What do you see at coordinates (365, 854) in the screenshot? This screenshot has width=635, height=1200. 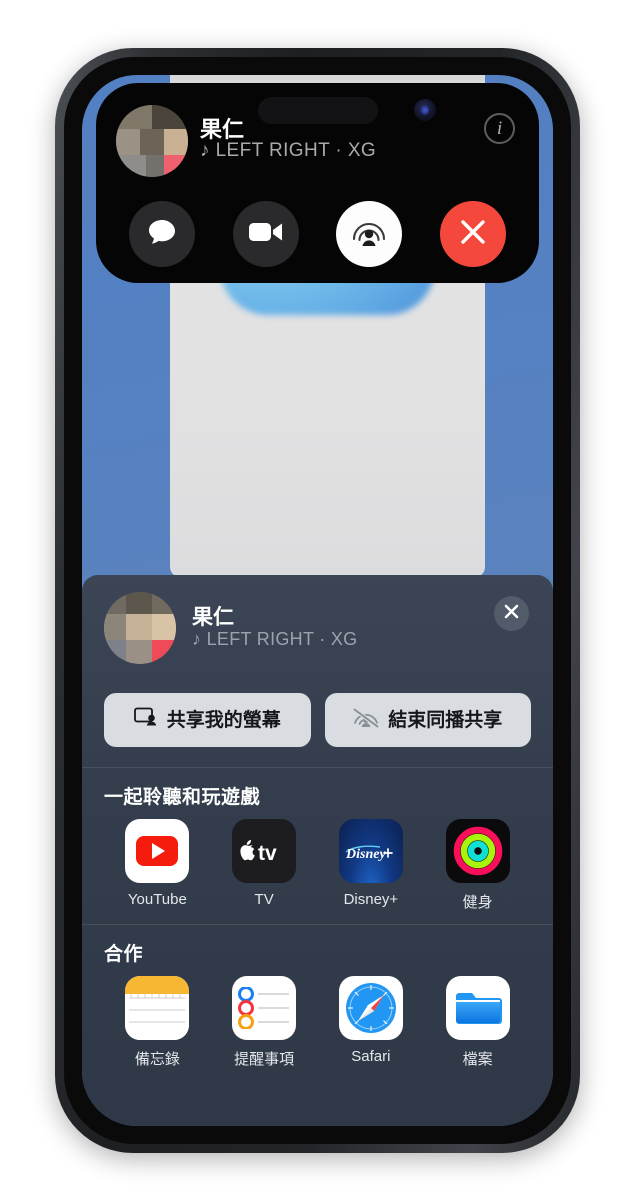 I see `svg-text: Disney` at bounding box center [365, 854].